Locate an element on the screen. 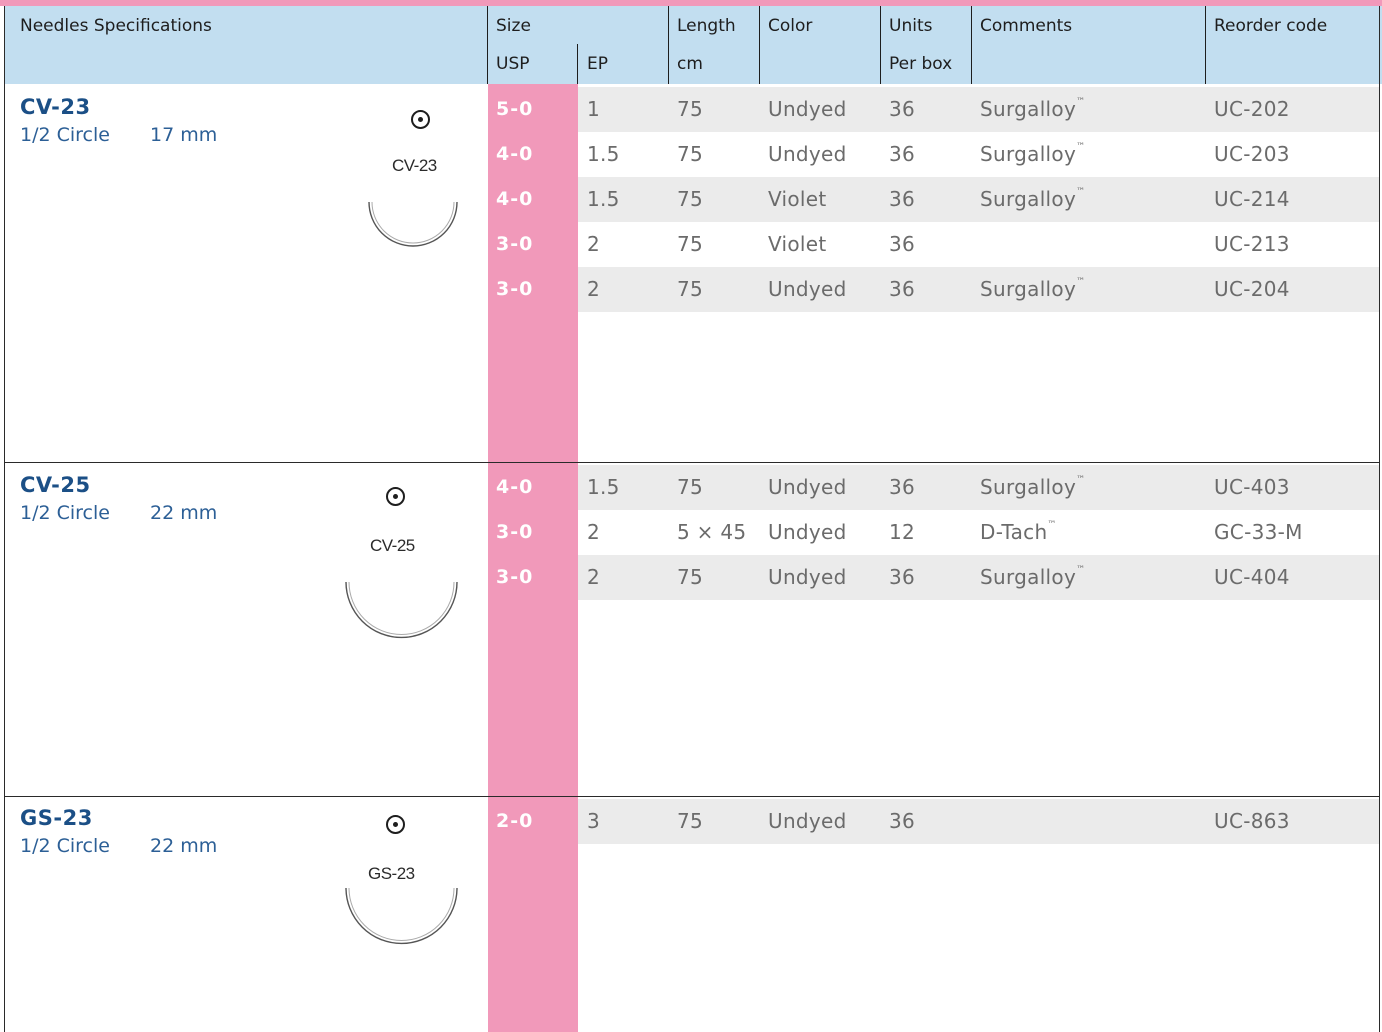 This screenshot has height=1032, width=1382. header-comments: Comments is located at coordinates (1026, 26).